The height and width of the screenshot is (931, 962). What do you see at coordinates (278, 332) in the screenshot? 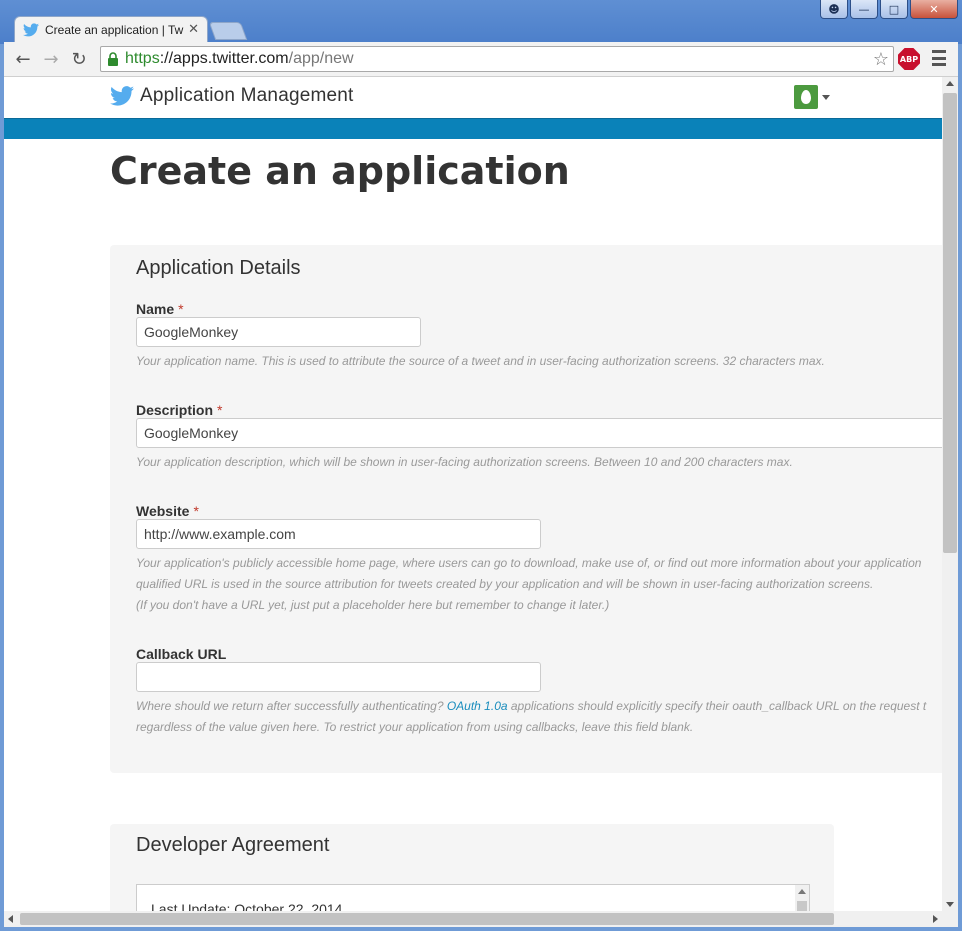
I see `name-input: GoogleMonkey` at bounding box center [278, 332].